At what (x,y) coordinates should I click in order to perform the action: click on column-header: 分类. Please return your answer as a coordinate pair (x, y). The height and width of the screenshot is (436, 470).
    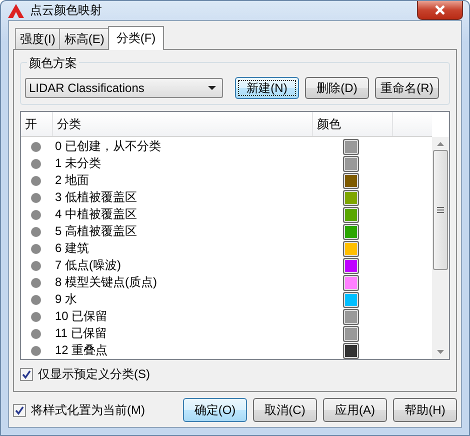
    Looking at the image, I should click on (183, 124).